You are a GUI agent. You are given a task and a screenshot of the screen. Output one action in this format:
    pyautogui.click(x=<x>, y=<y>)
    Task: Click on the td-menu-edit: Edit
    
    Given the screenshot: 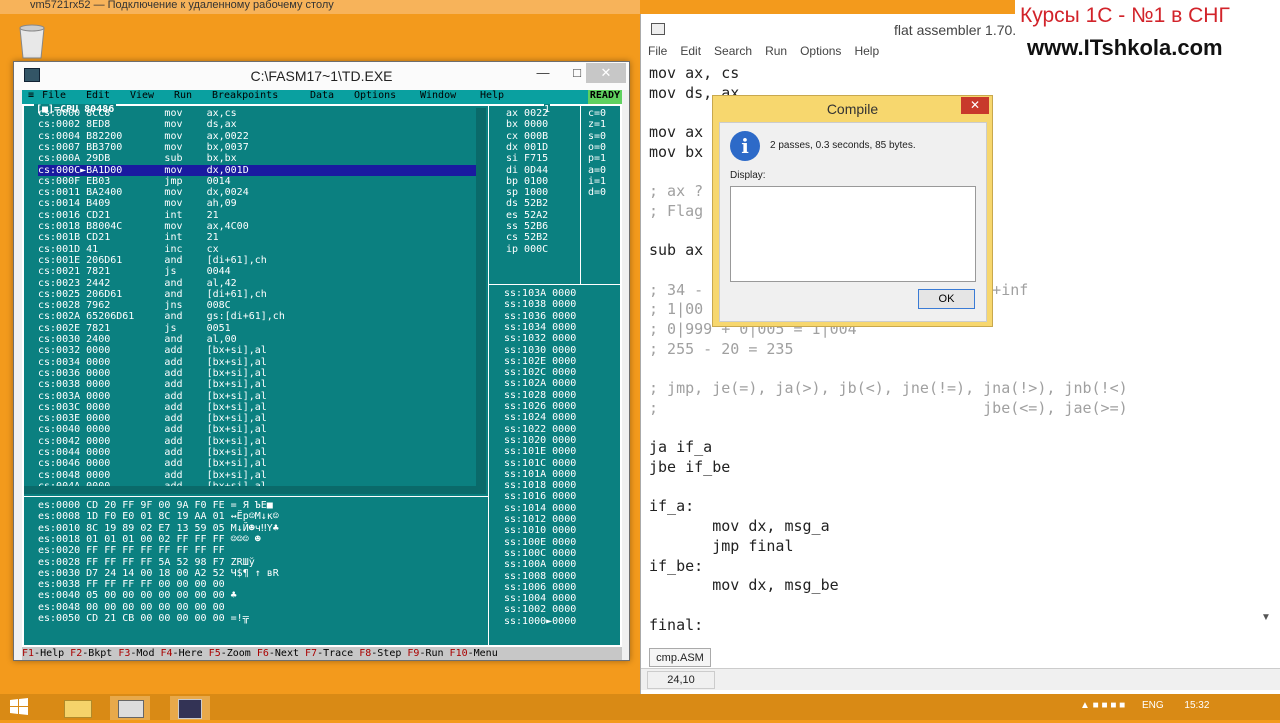 What is the action you would take?
    pyautogui.click(x=108, y=95)
    